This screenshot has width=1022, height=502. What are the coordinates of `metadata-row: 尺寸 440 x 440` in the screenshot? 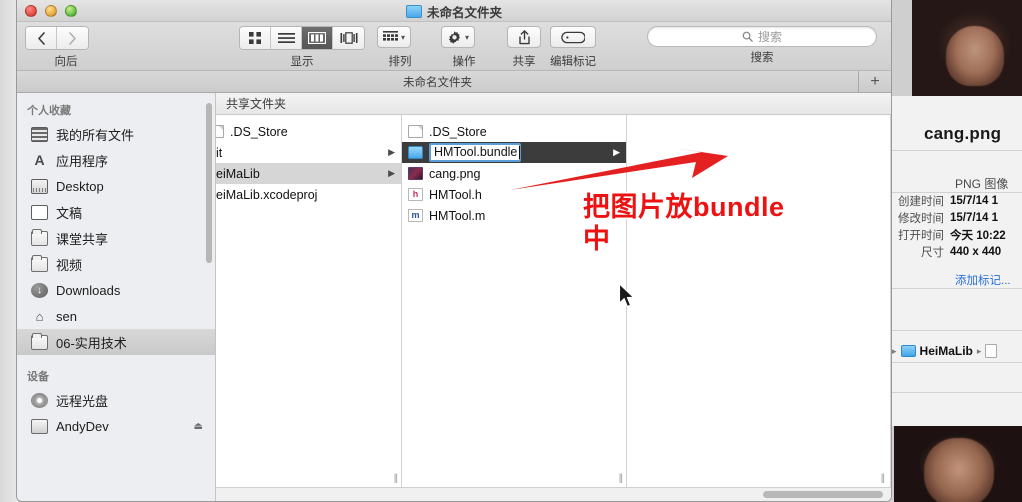 It's located at (955, 251).